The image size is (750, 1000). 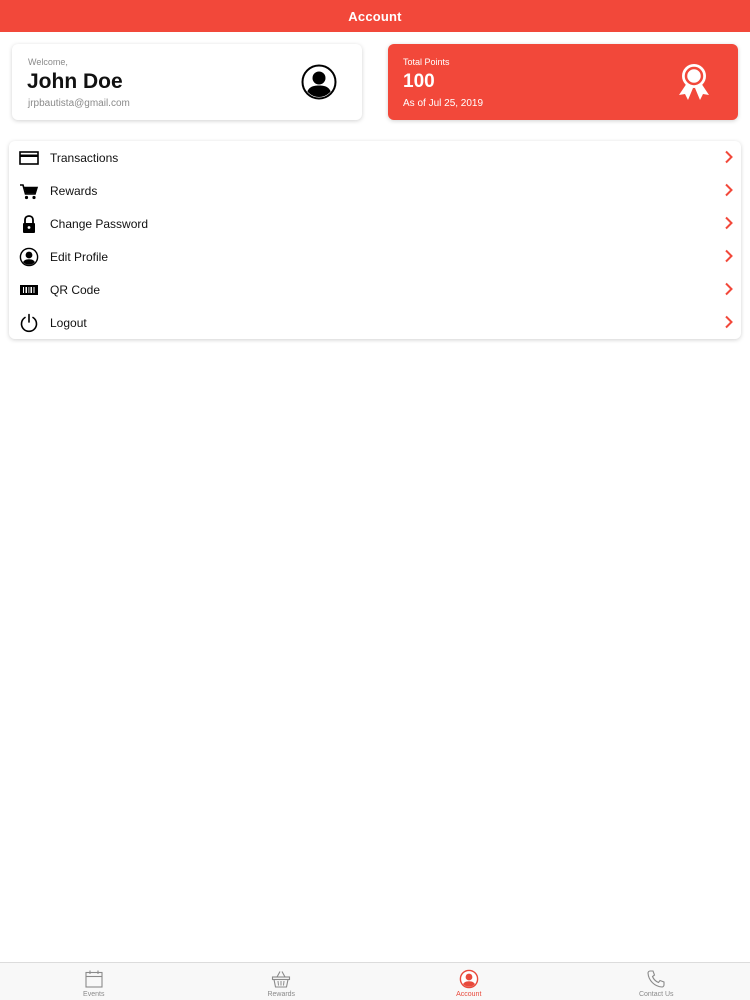 What do you see at coordinates (29, 224) in the screenshot?
I see `lock-icon` at bounding box center [29, 224].